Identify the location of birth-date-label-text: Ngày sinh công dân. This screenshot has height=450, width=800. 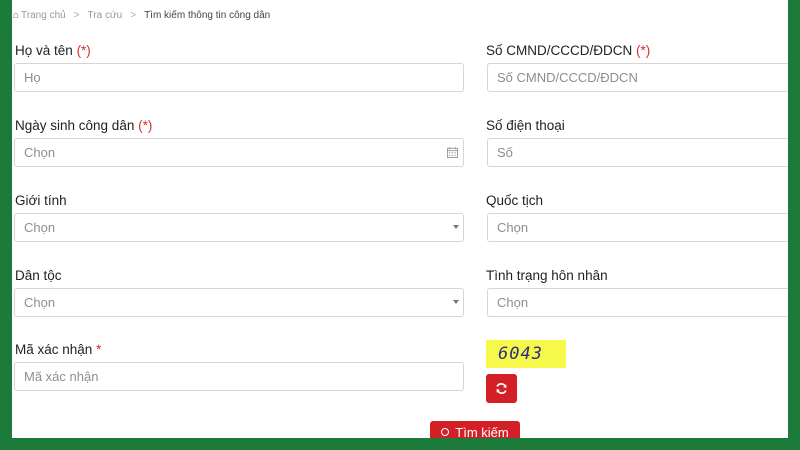
(75, 125).